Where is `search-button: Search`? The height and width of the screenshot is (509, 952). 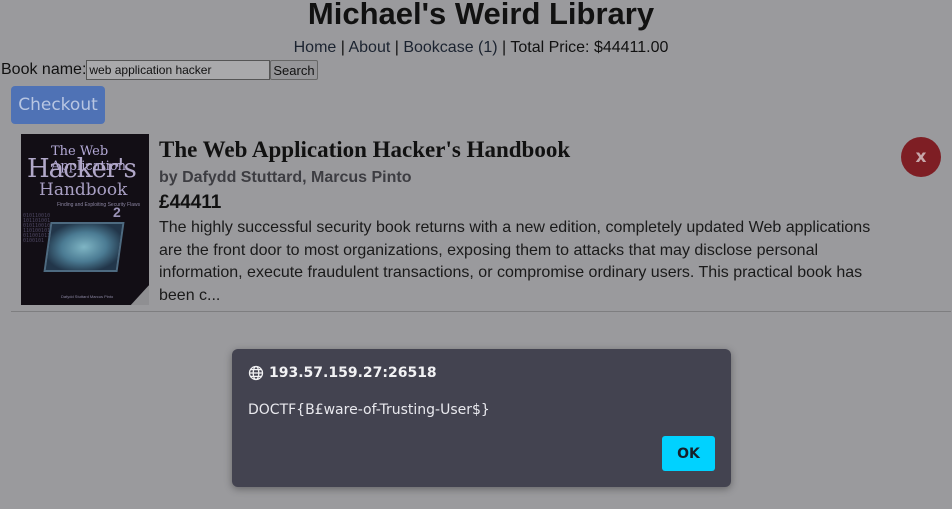 search-button: Search is located at coordinates (294, 70).